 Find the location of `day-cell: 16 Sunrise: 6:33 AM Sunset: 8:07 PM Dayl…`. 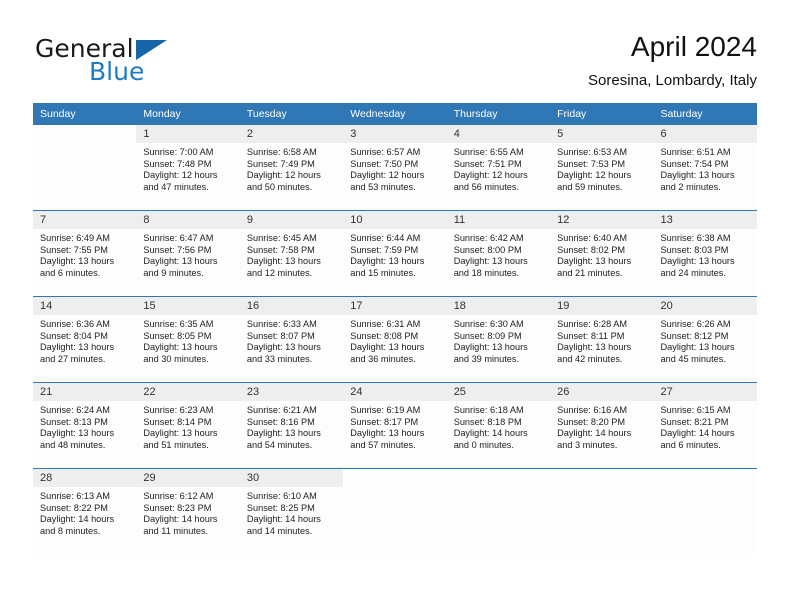

day-cell: 16 Sunrise: 6:33 AM Sunset: 8:07 PM Dayl… is located at coordinates (291, 339).